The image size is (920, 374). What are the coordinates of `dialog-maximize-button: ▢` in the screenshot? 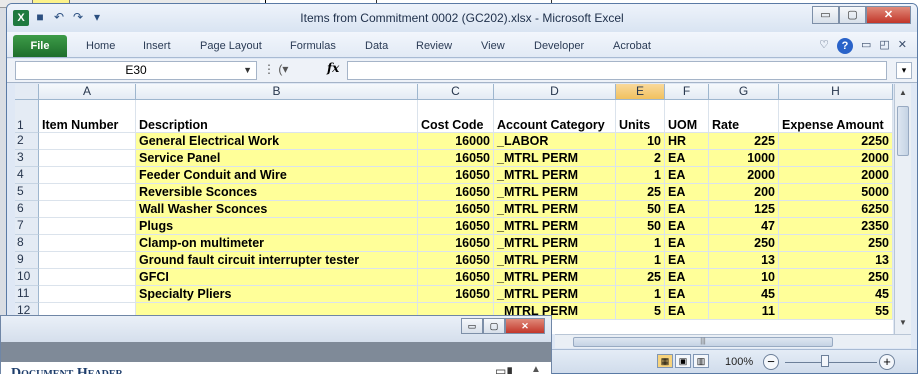 It's located at (494, 326).